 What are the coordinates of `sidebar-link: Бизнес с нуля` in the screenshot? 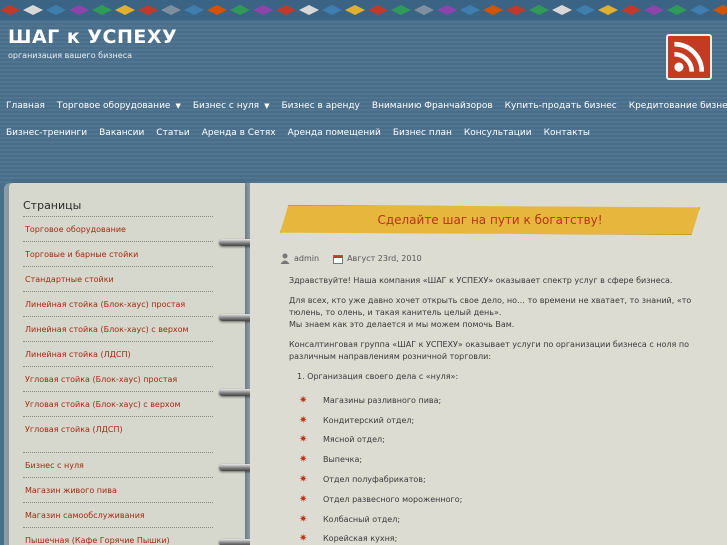 It's located at (118, 464).